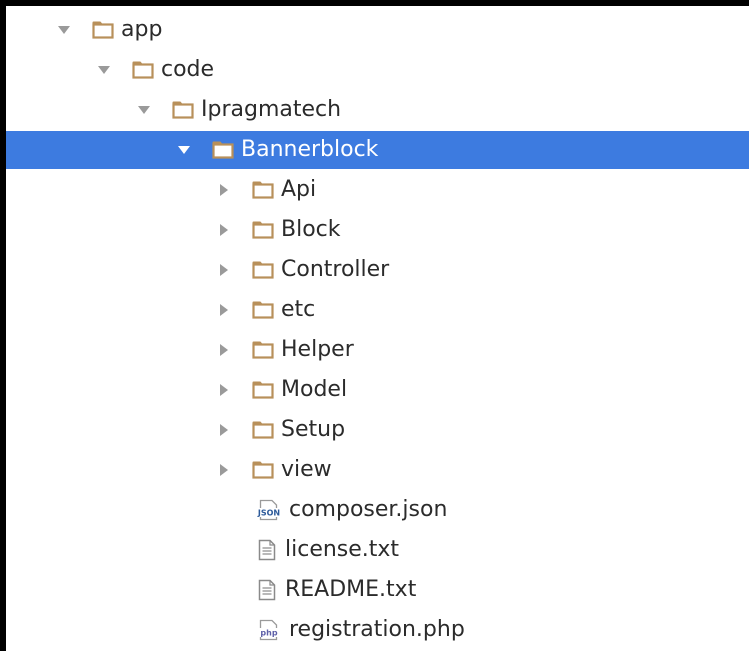 The height and width of the screenshot is (651, 749). What do you see at coordinates (313, 429) in the screenshot?
I see `tree-item-label: Setup` at bounding box center [313, 429].